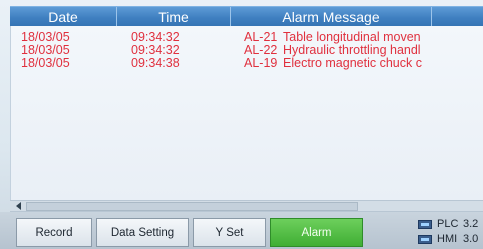 This screenshot has height=249, width=483. Describe the element at coordinates (261, 37) in the screenshot. I see `row-alarm-code: AL-21` at that location.